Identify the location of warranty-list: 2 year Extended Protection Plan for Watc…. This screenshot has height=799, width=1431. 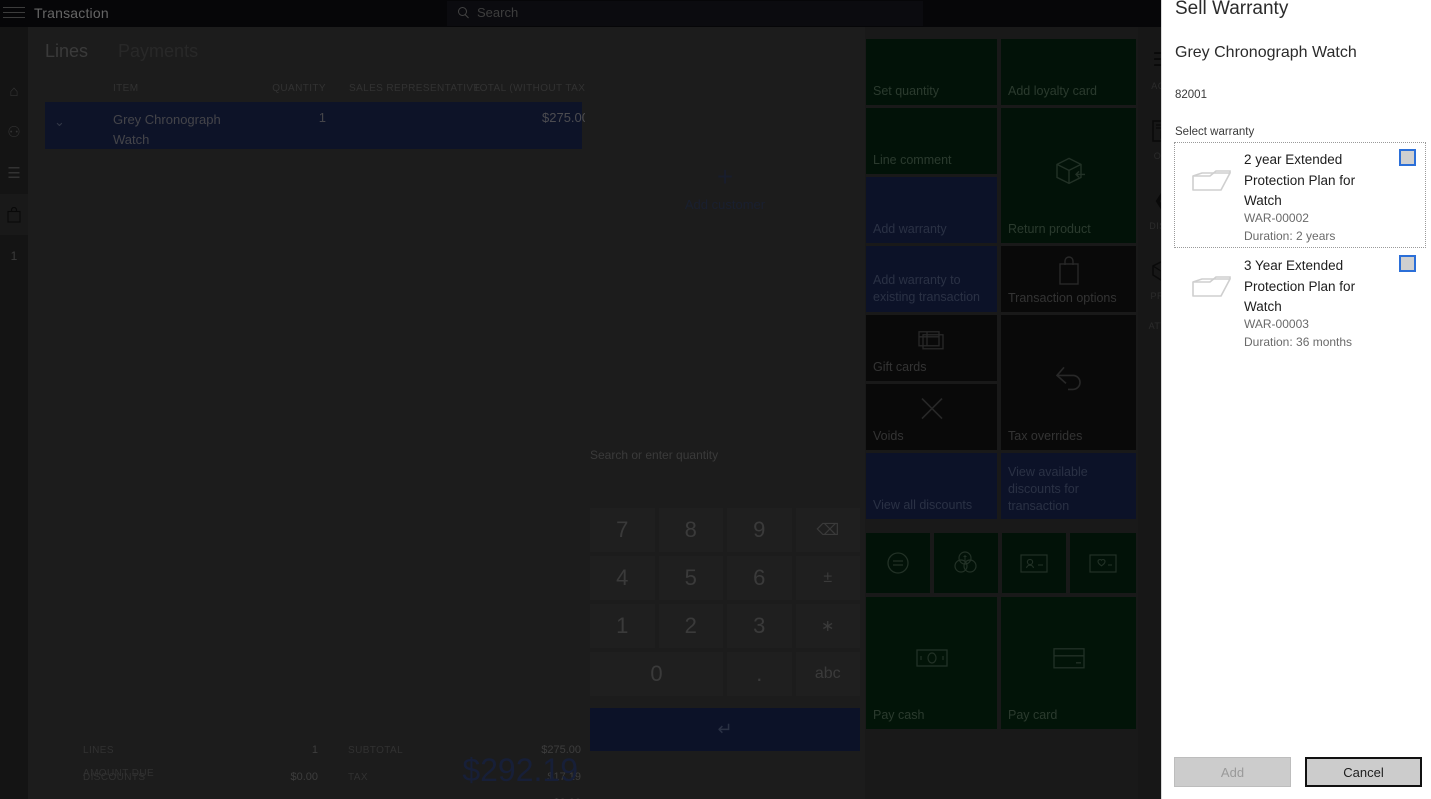
(1300, 248).